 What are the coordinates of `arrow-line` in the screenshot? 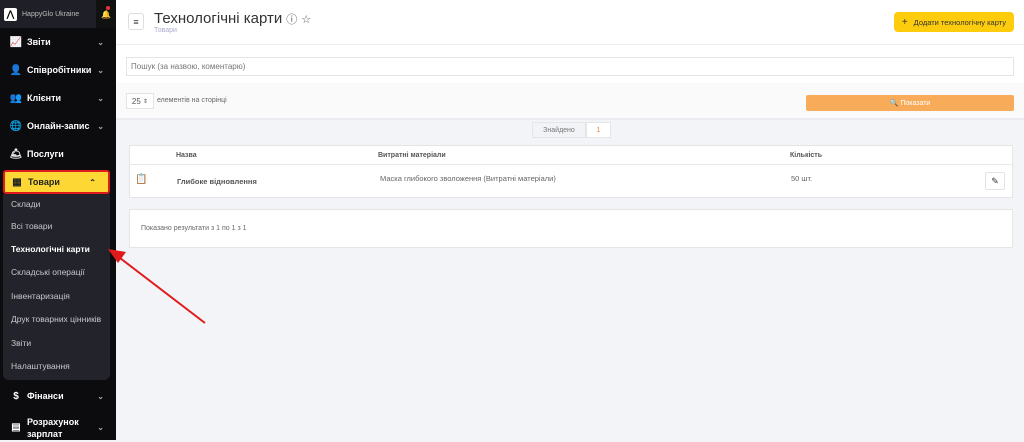 It's located at (162, 290).